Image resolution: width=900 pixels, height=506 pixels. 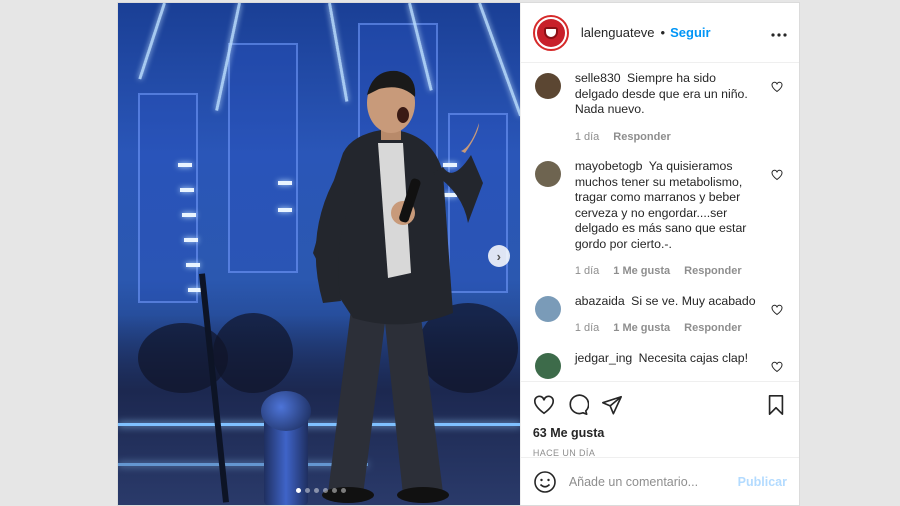 What do you see at coordinates (578, 405) in the screenshot?
I see `comment-icon` at bounding box center [578, 405].